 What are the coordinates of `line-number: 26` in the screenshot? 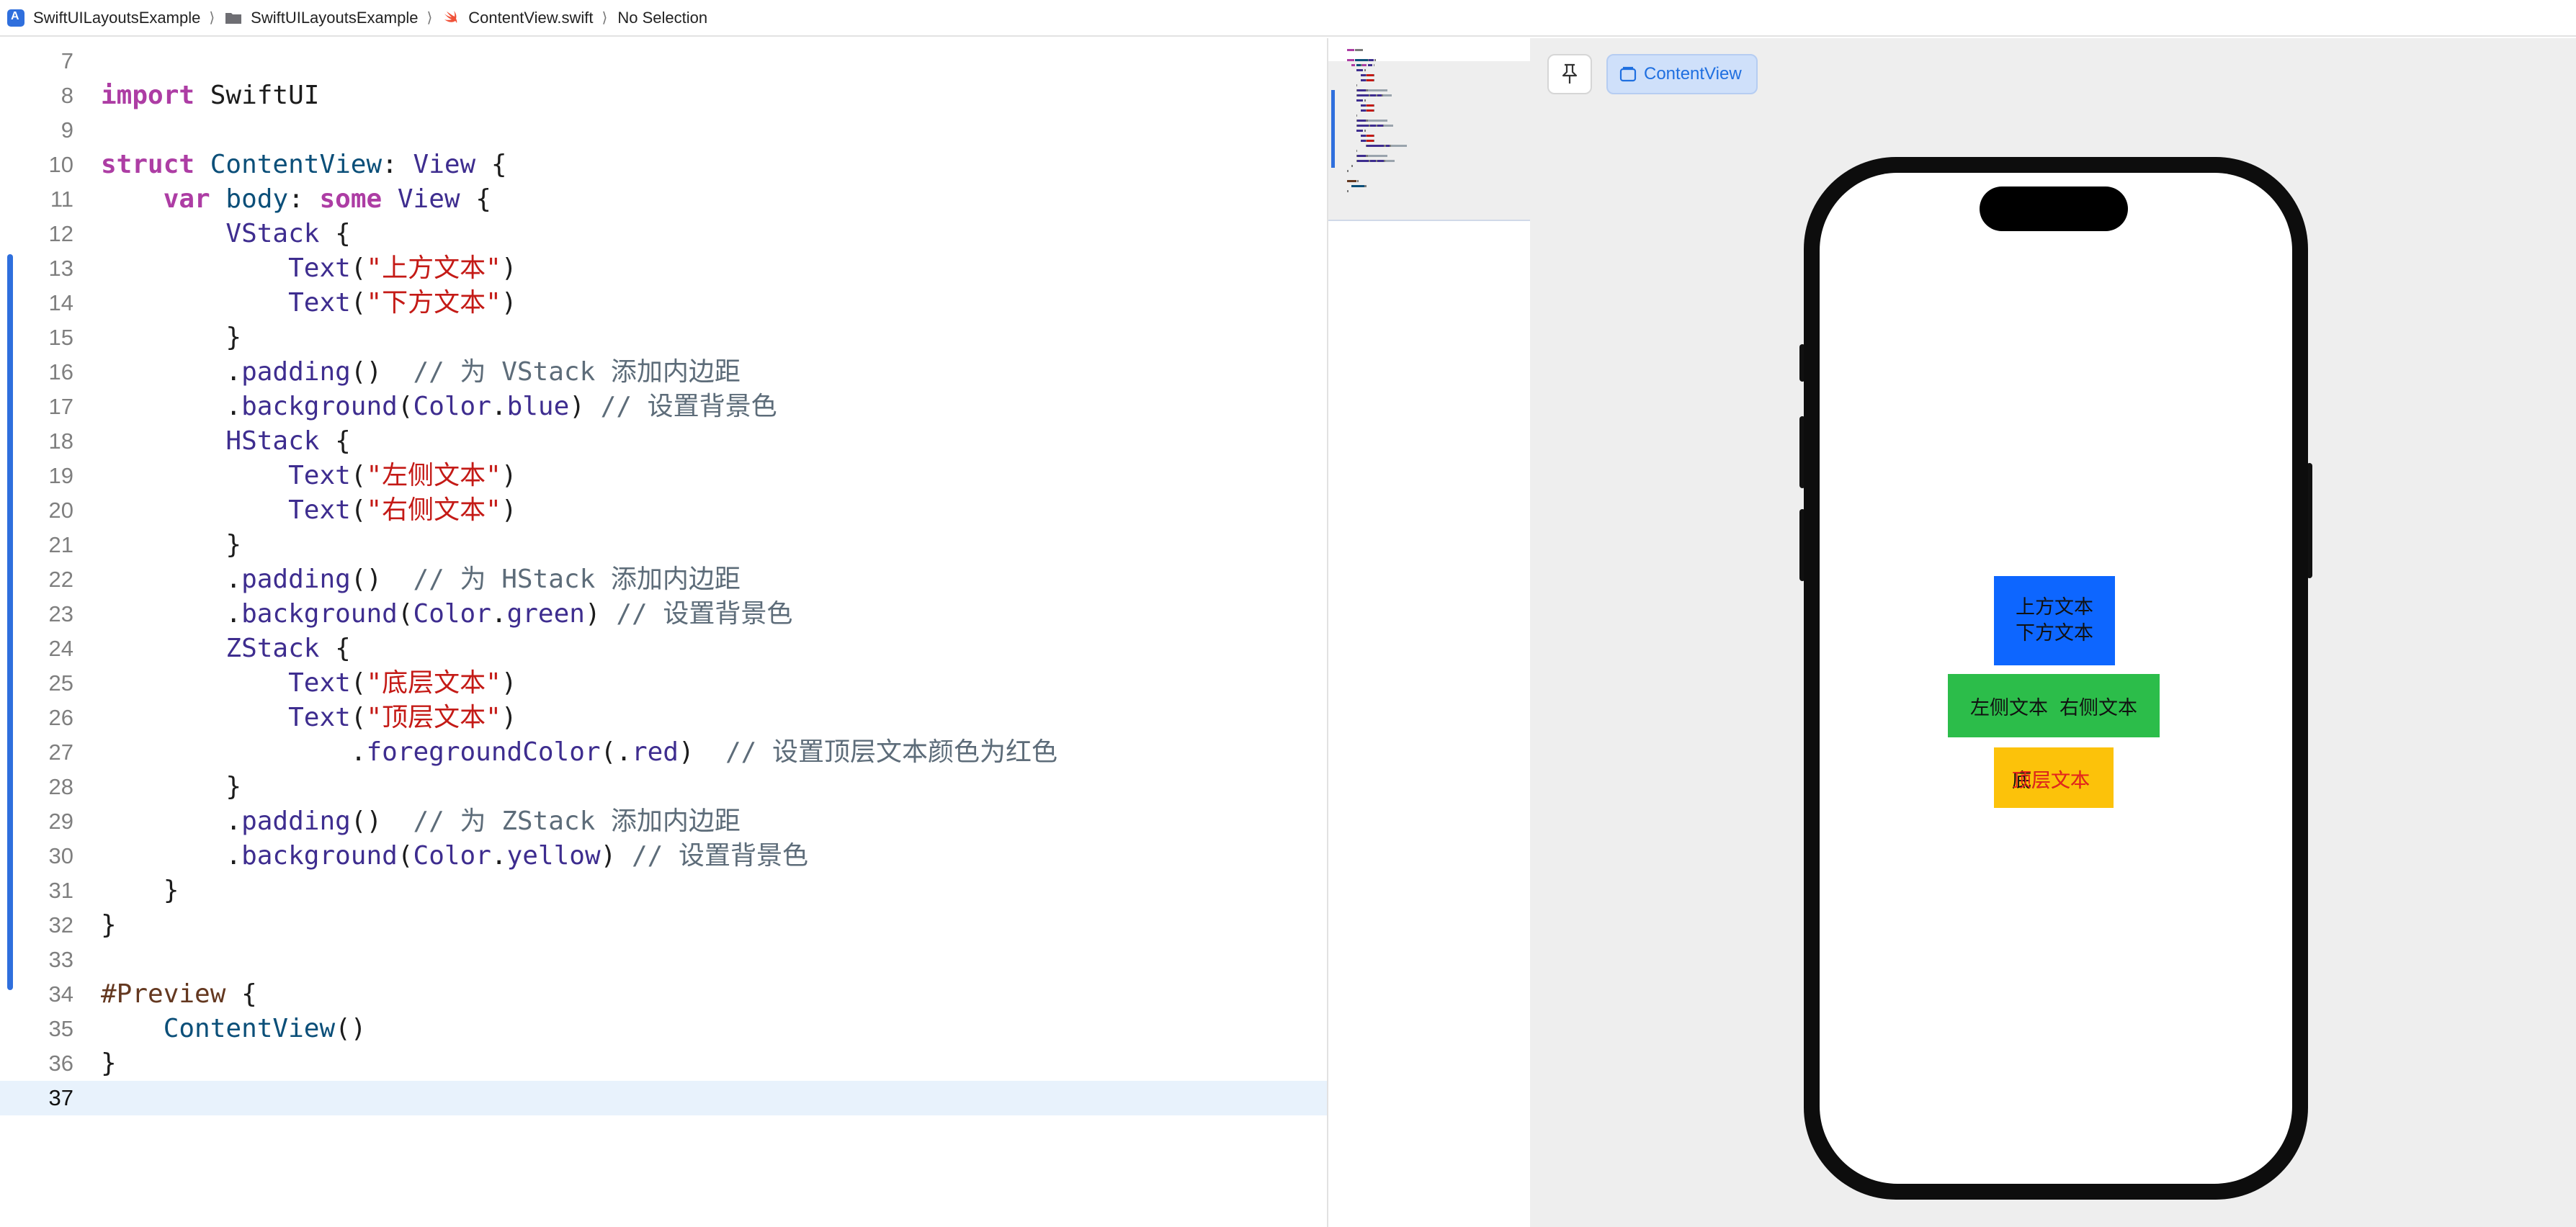 It's located at (61, 717).